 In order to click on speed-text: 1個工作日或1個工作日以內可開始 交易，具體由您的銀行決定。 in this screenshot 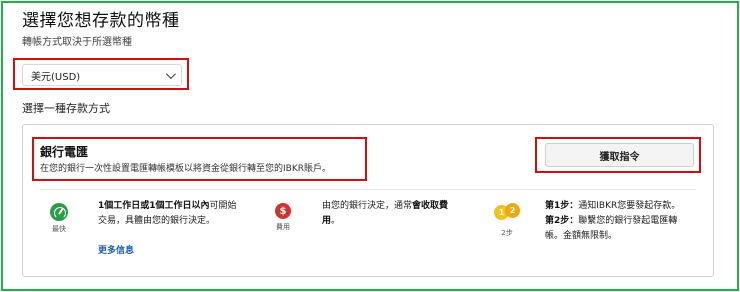, I will do `click(183, 214)`.